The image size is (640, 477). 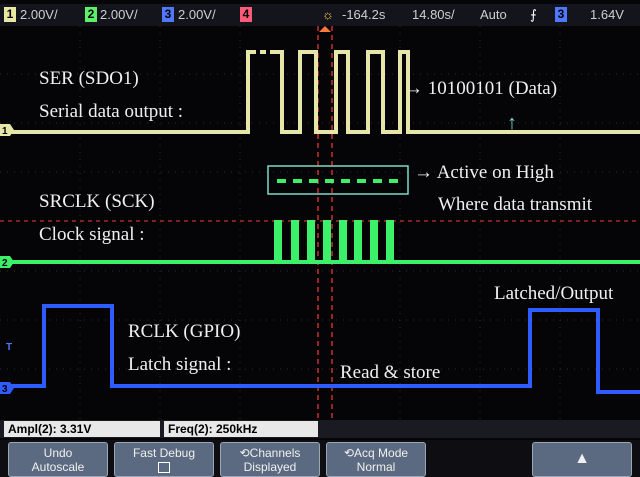 What do you see at coordinates (82, 429) in the screenshot?
I see `amplitude-measurement: Ampl(2): 3.31V` at bounding box center [82, 429].